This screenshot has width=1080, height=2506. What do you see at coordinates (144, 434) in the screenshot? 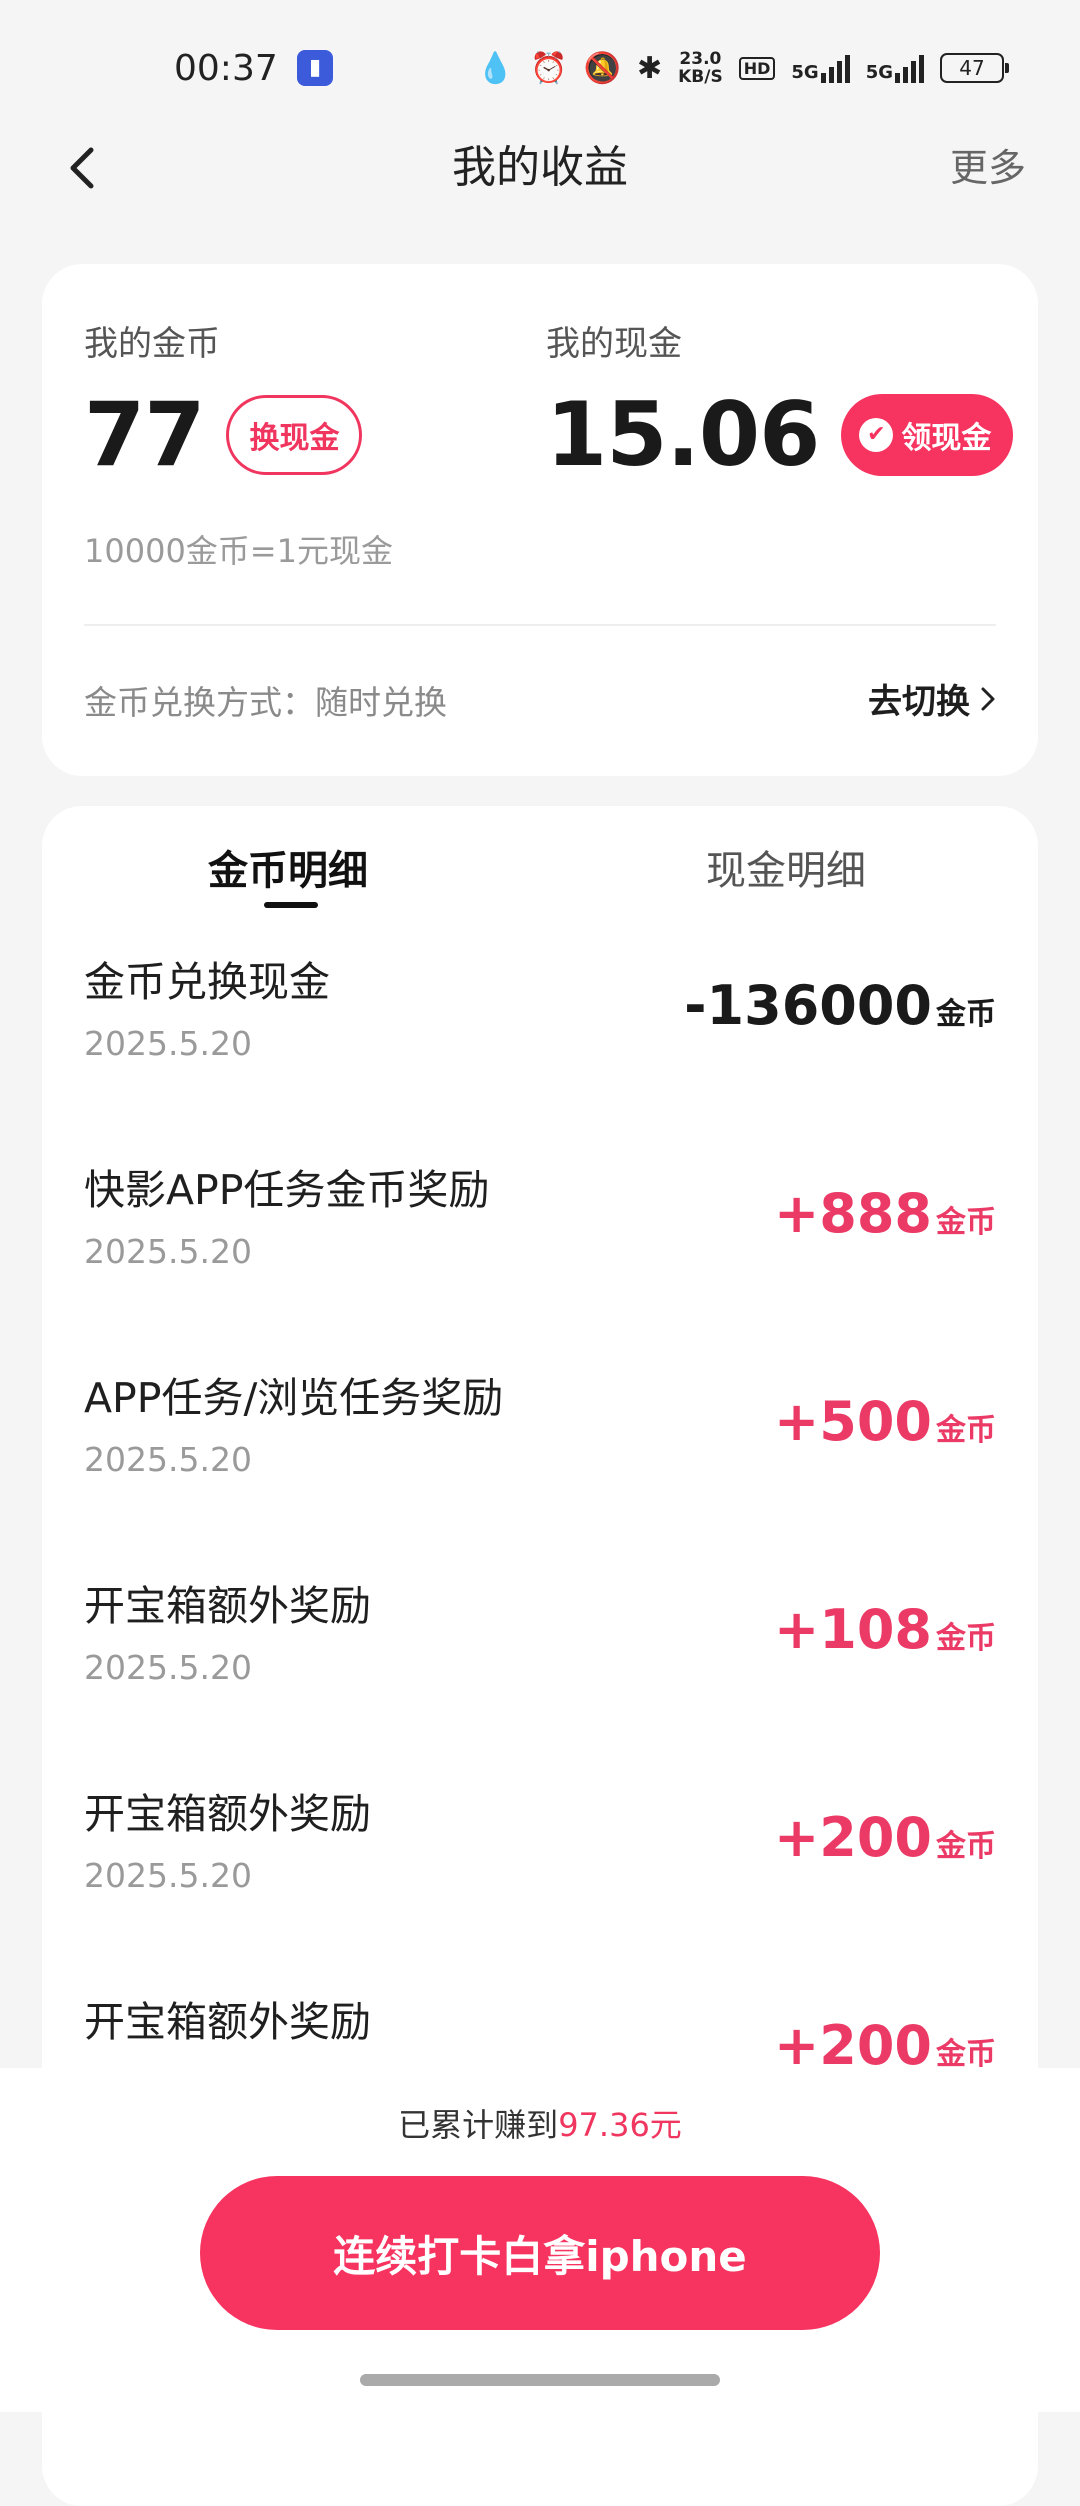
I see `coins-value: 77` at bounding box center [144, 434].